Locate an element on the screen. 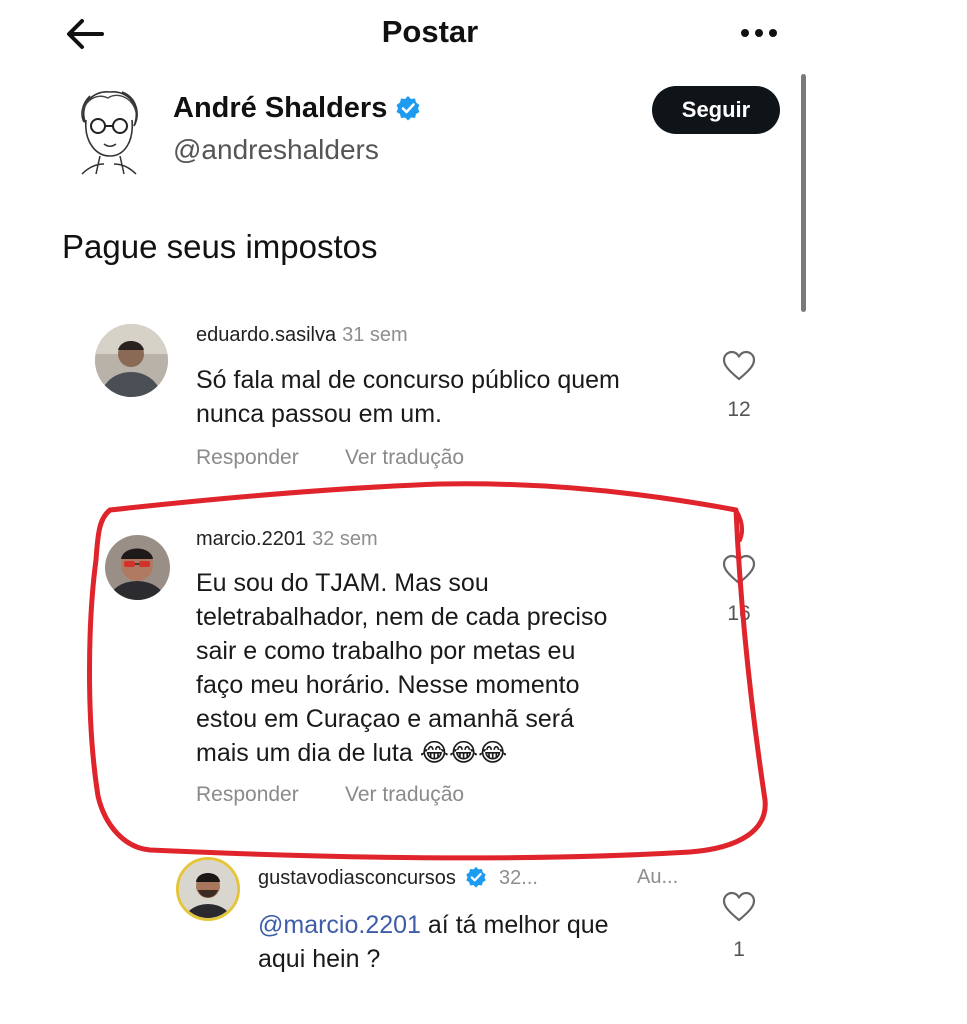 The width and height of the screenshot is (967, 1024). author-name: André Shalders is located at coordinates (297, 108).